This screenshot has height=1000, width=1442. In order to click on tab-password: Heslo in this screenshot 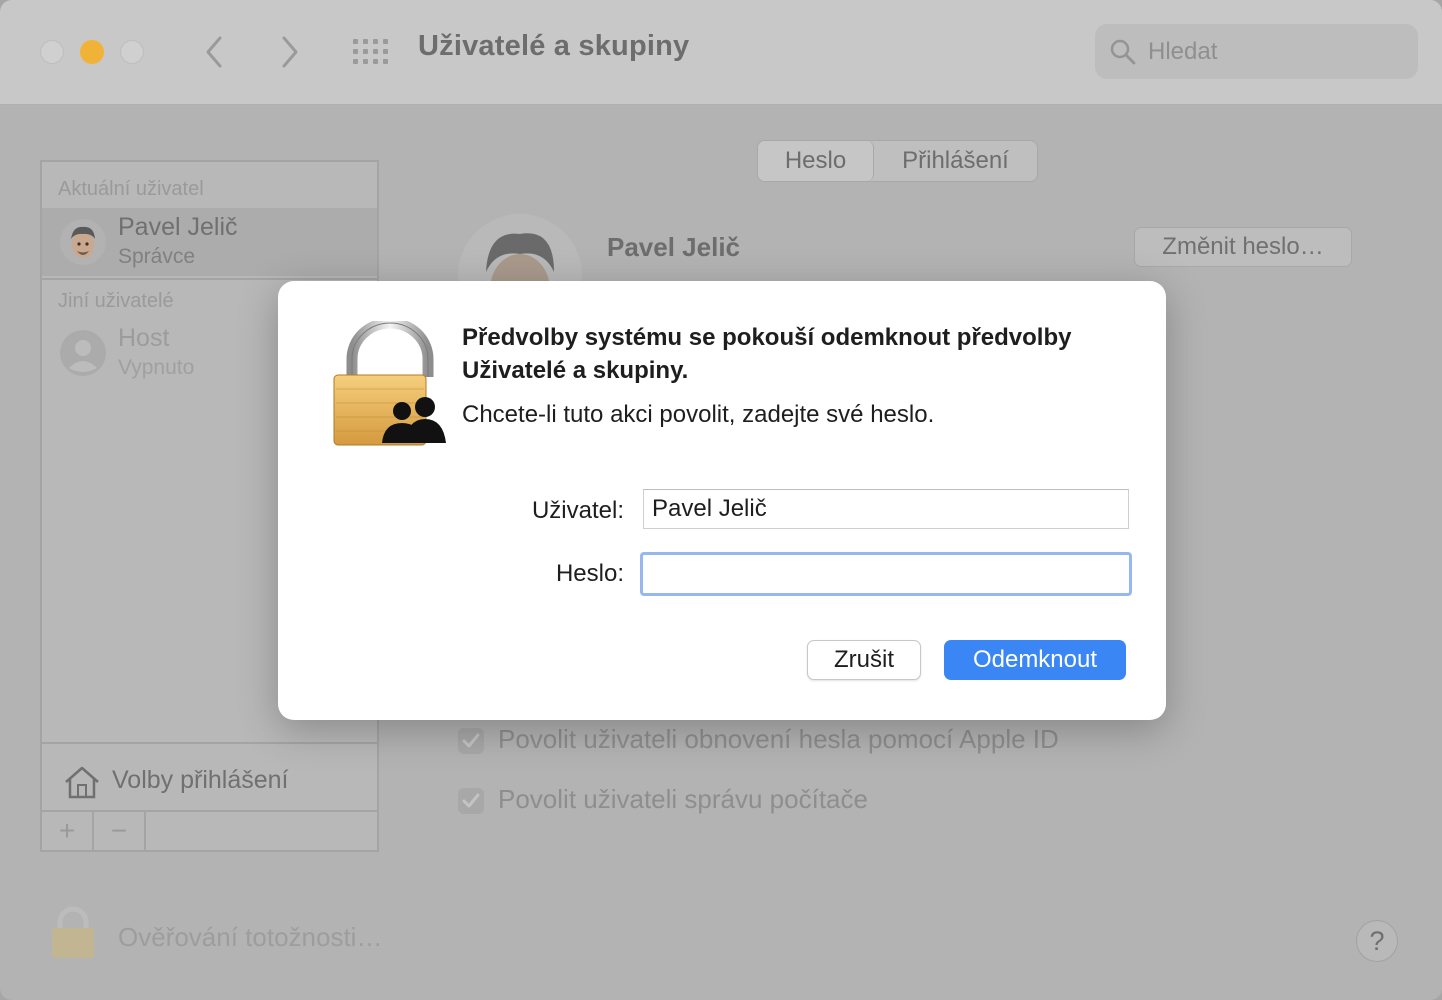, I will do `click(816, 161)`.